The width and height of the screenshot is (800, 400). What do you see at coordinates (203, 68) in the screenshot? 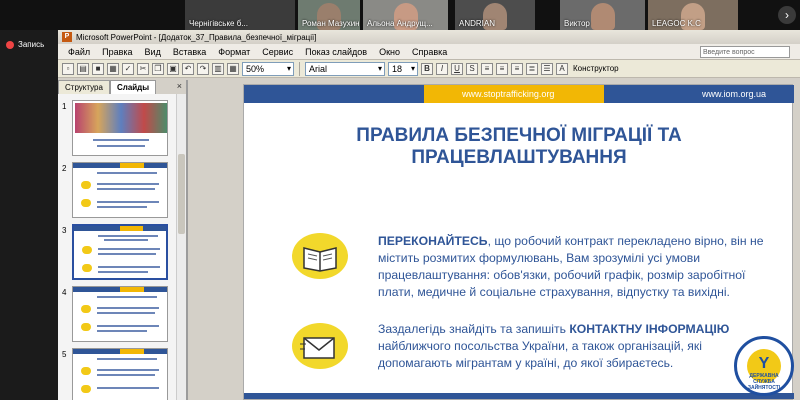
I see `redo-icon: ↷` at bounding box center [203, 68].